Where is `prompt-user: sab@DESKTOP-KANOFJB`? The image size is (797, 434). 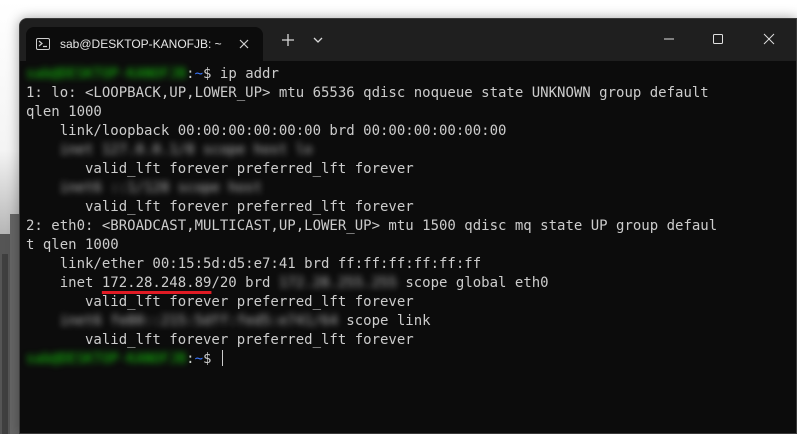 prompt-user: sab@DESKTOP-KANOFJB is located at coordinates (106, 74).